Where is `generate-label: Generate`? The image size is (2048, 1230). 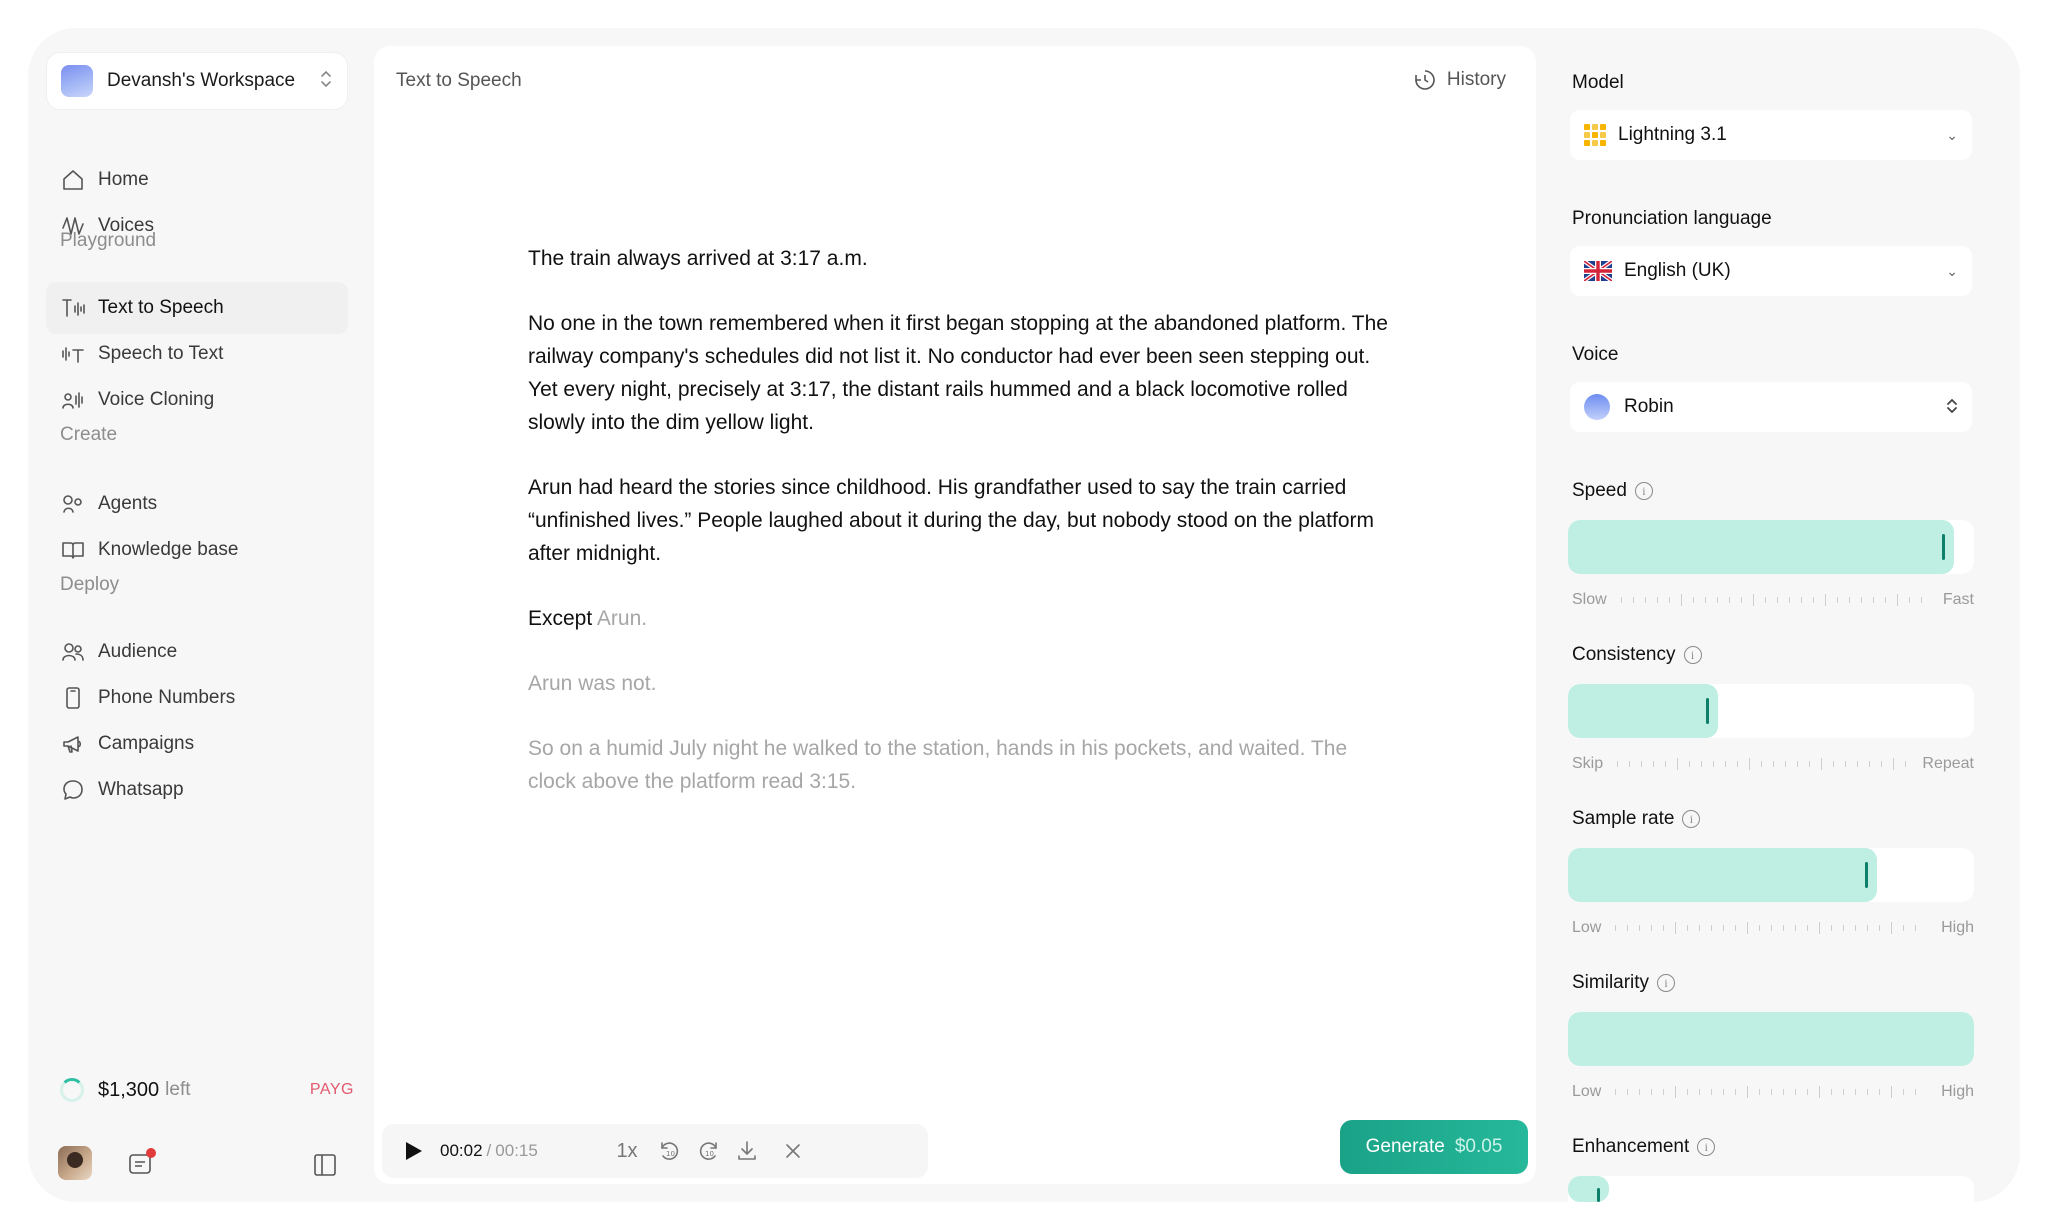 generate-label: Generate is located at coordinates (1405, 1146).